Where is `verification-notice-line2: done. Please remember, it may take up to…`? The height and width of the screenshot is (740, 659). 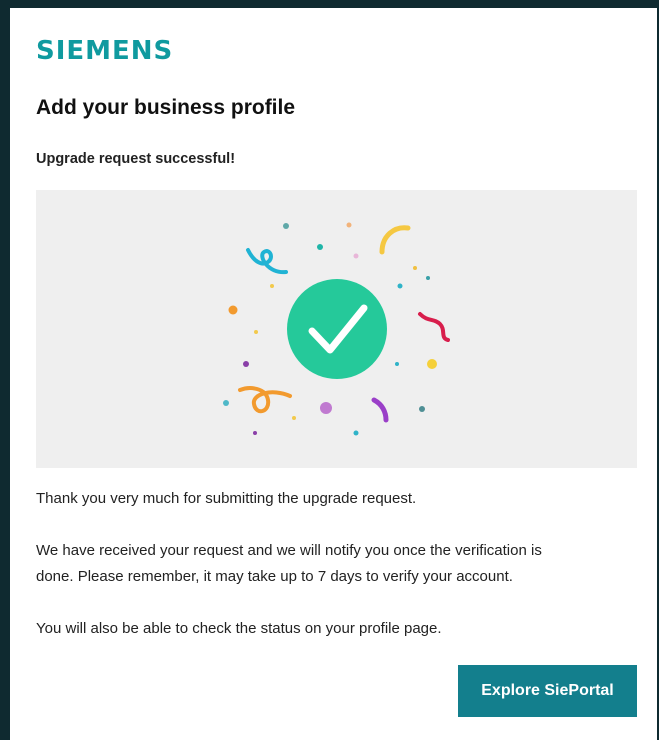 verification-notice-line2: done. Please remember, it may take up to… is located at coordinates (274, 576).